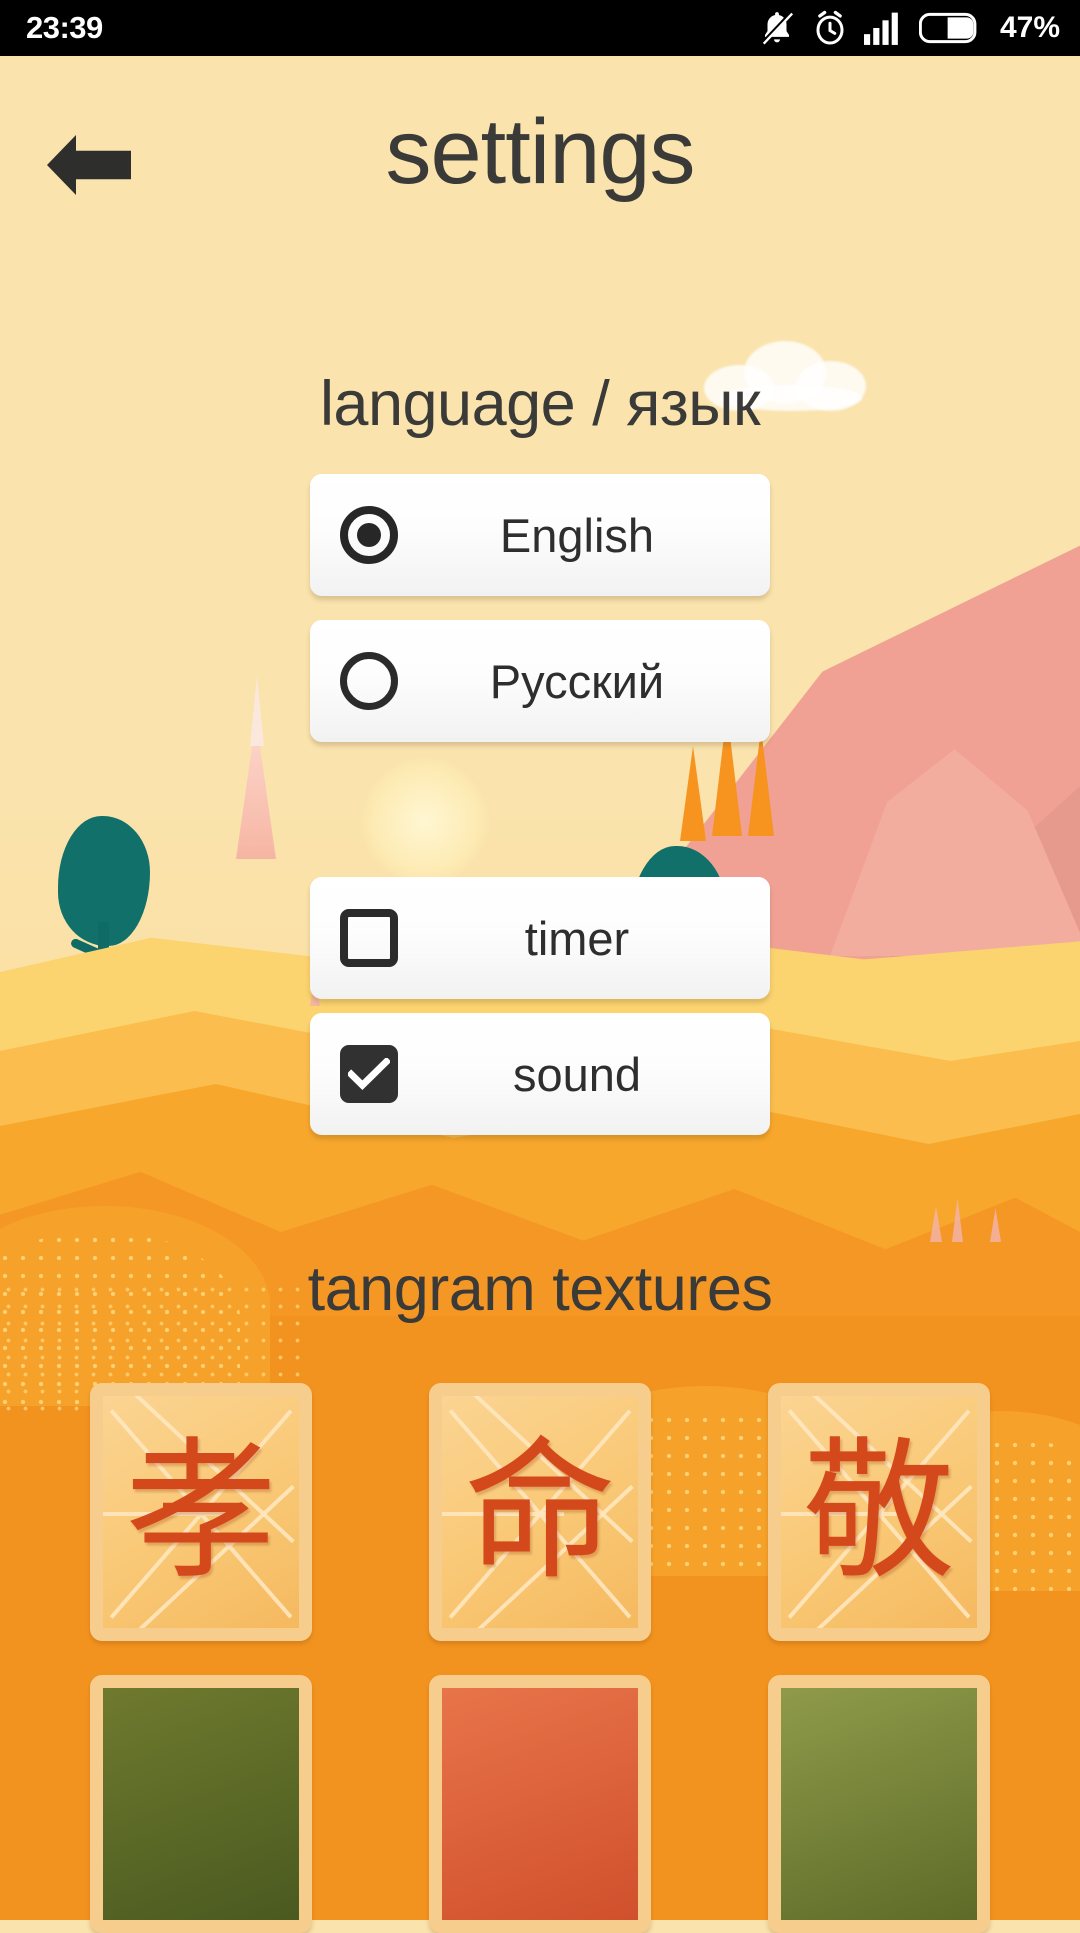 The width and height of the screenshot is (1080, 1933). I want to click on checkbox-timer, so click(369, 938).